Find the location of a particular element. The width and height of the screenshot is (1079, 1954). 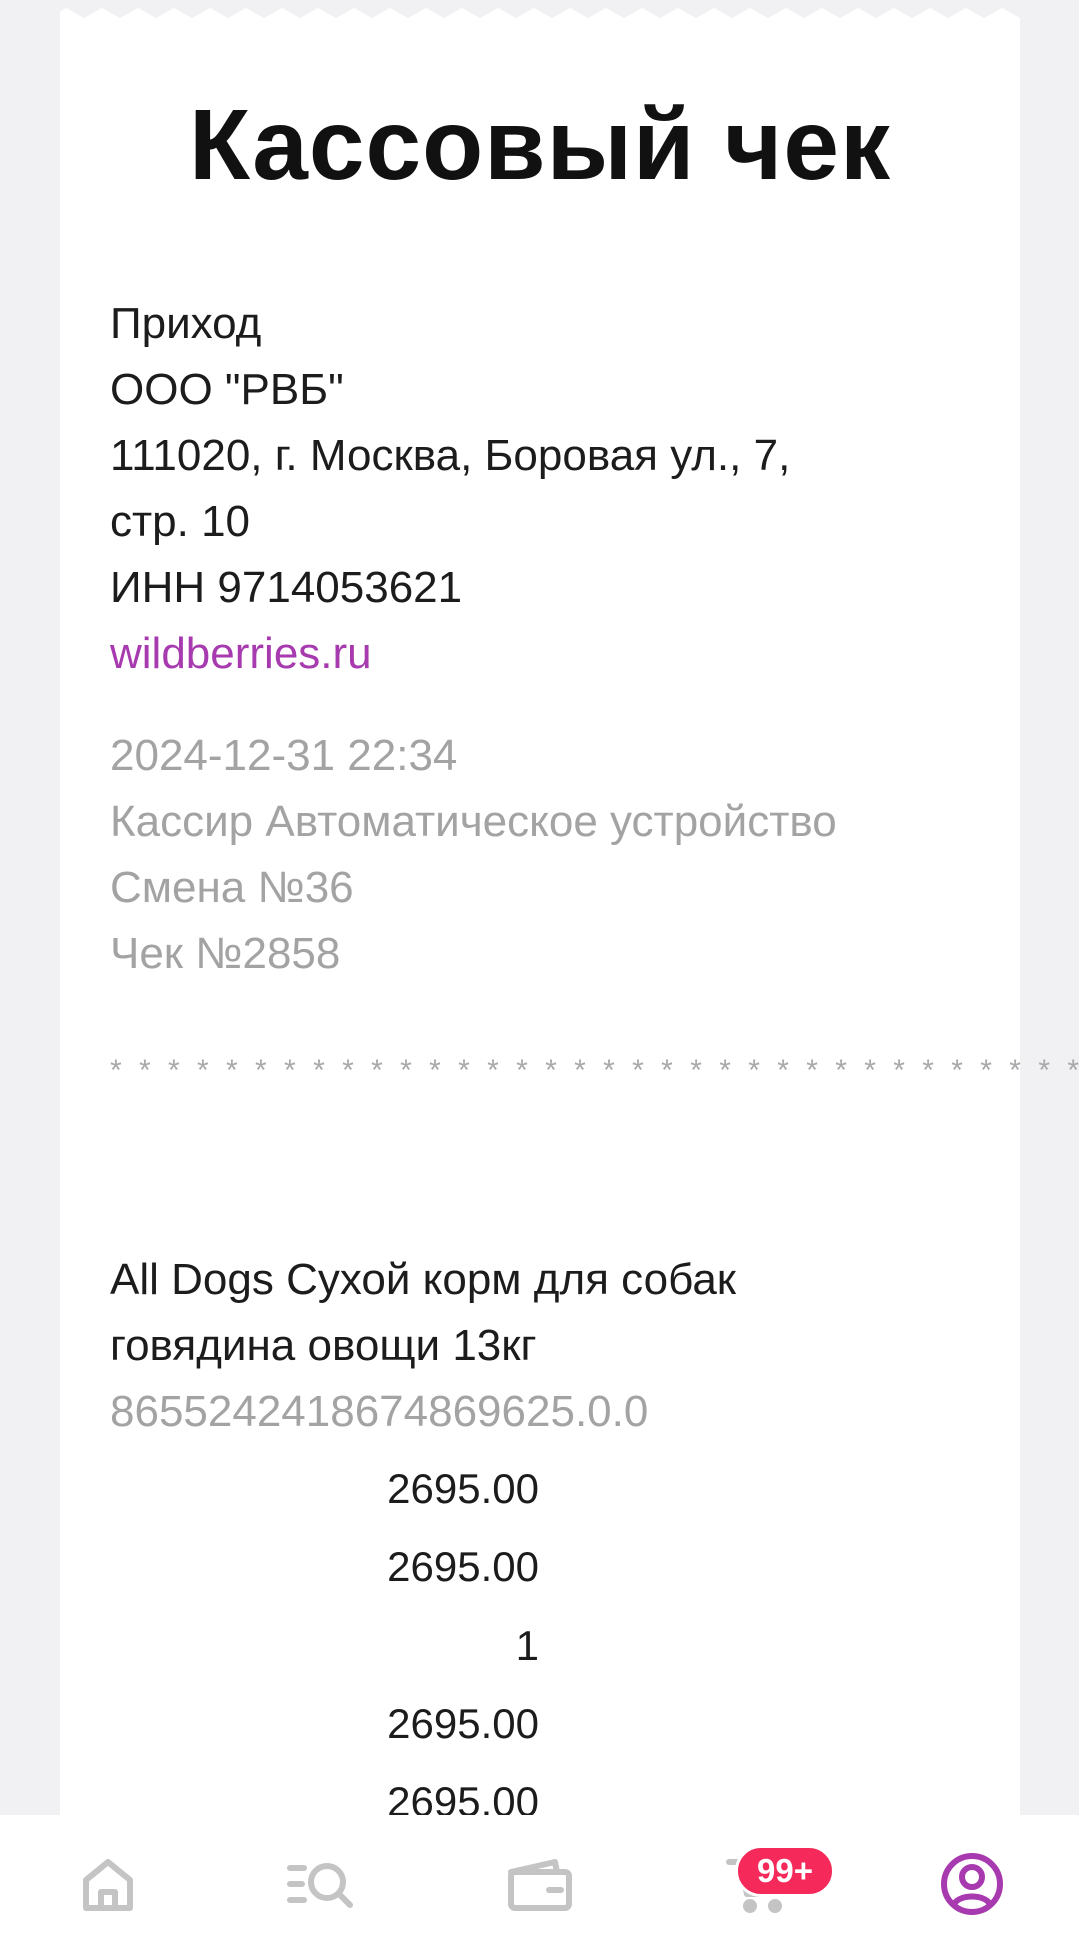

nav-profile-button is located at coordinates (972, 1884).